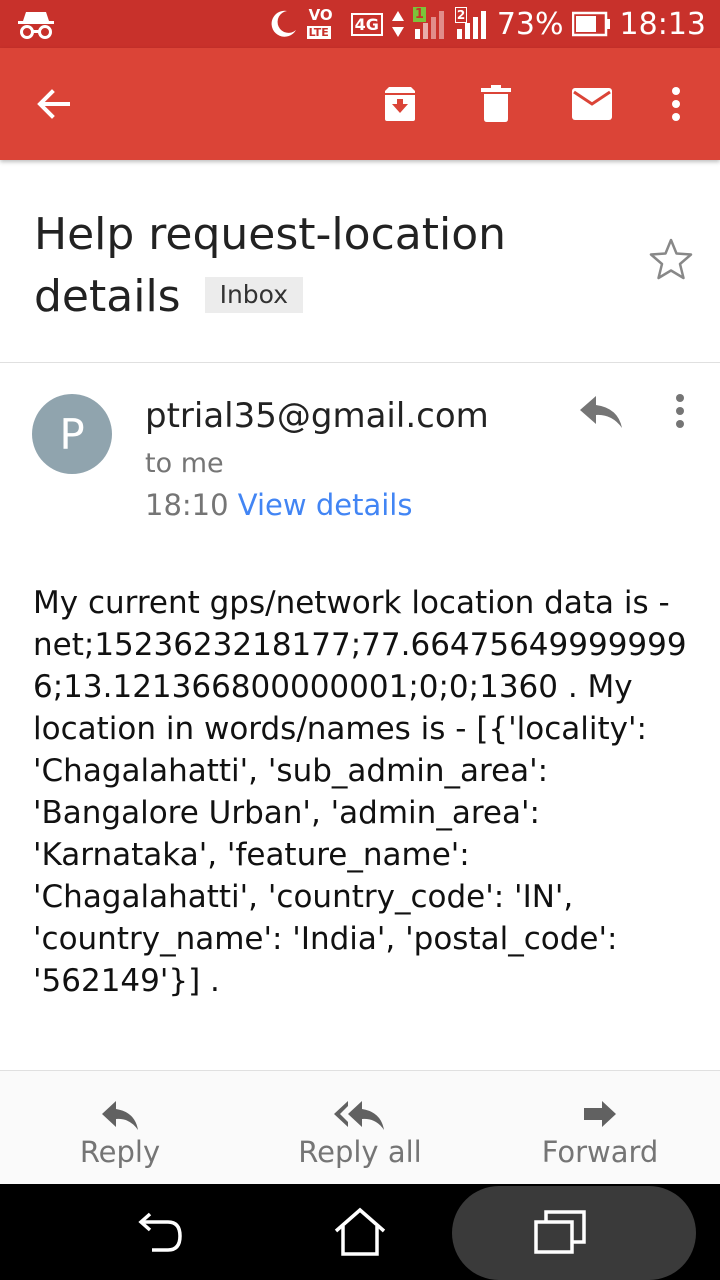 The image size is (720, 1280). I want to click on data-transfer-icon, so click(397, 24).